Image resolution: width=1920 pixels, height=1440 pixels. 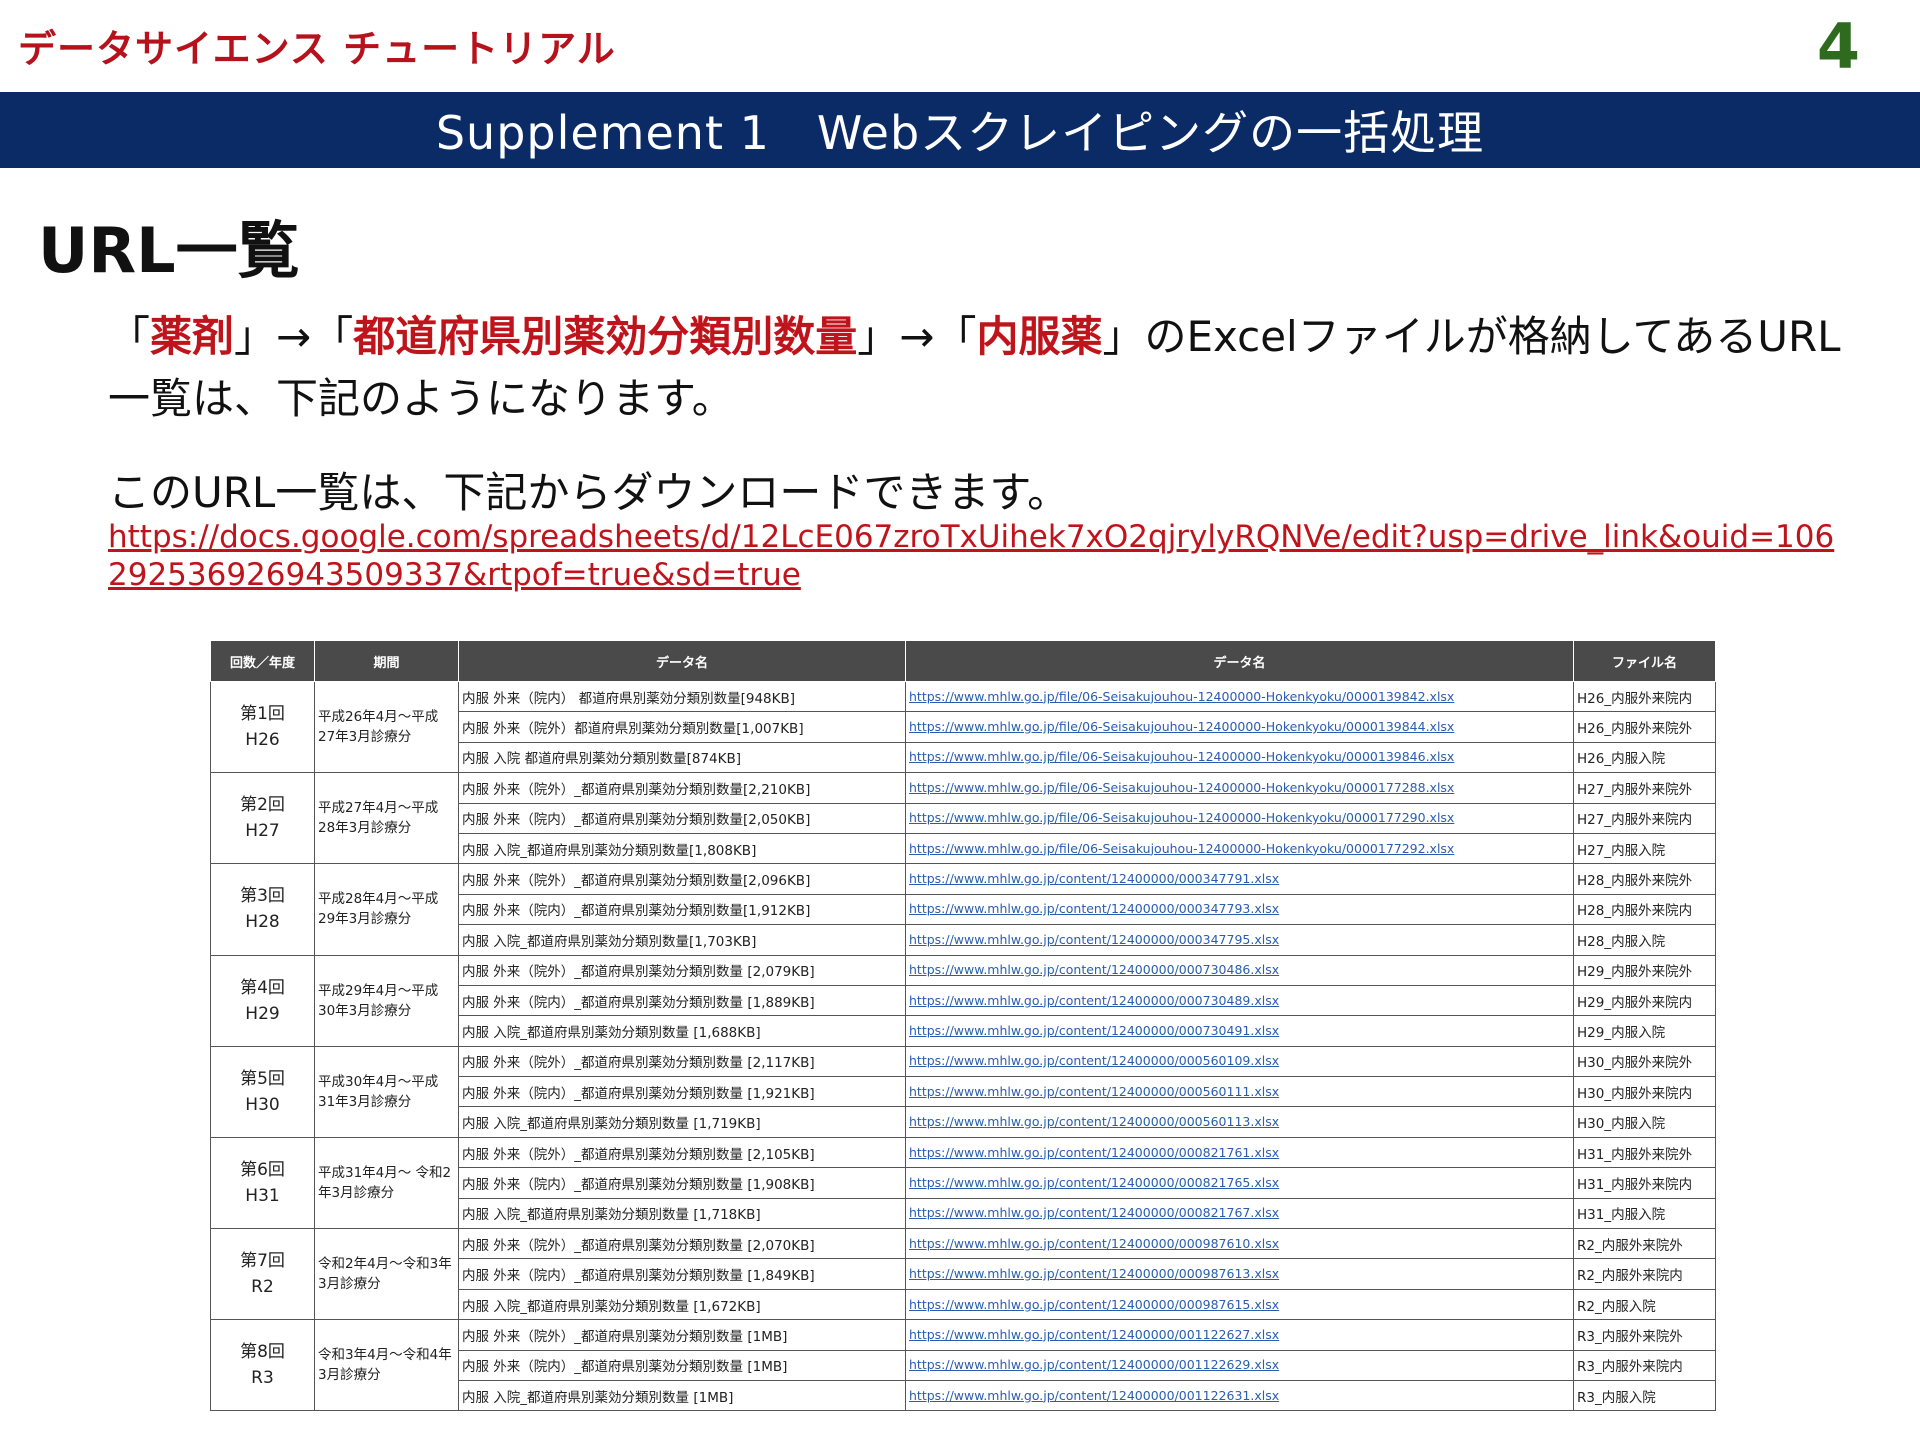 What do you see at coordinates (1644, 909) in the screenshot?
I see `cell-file-name: H28_内服外来院内` at bounding box center [1644, 909].